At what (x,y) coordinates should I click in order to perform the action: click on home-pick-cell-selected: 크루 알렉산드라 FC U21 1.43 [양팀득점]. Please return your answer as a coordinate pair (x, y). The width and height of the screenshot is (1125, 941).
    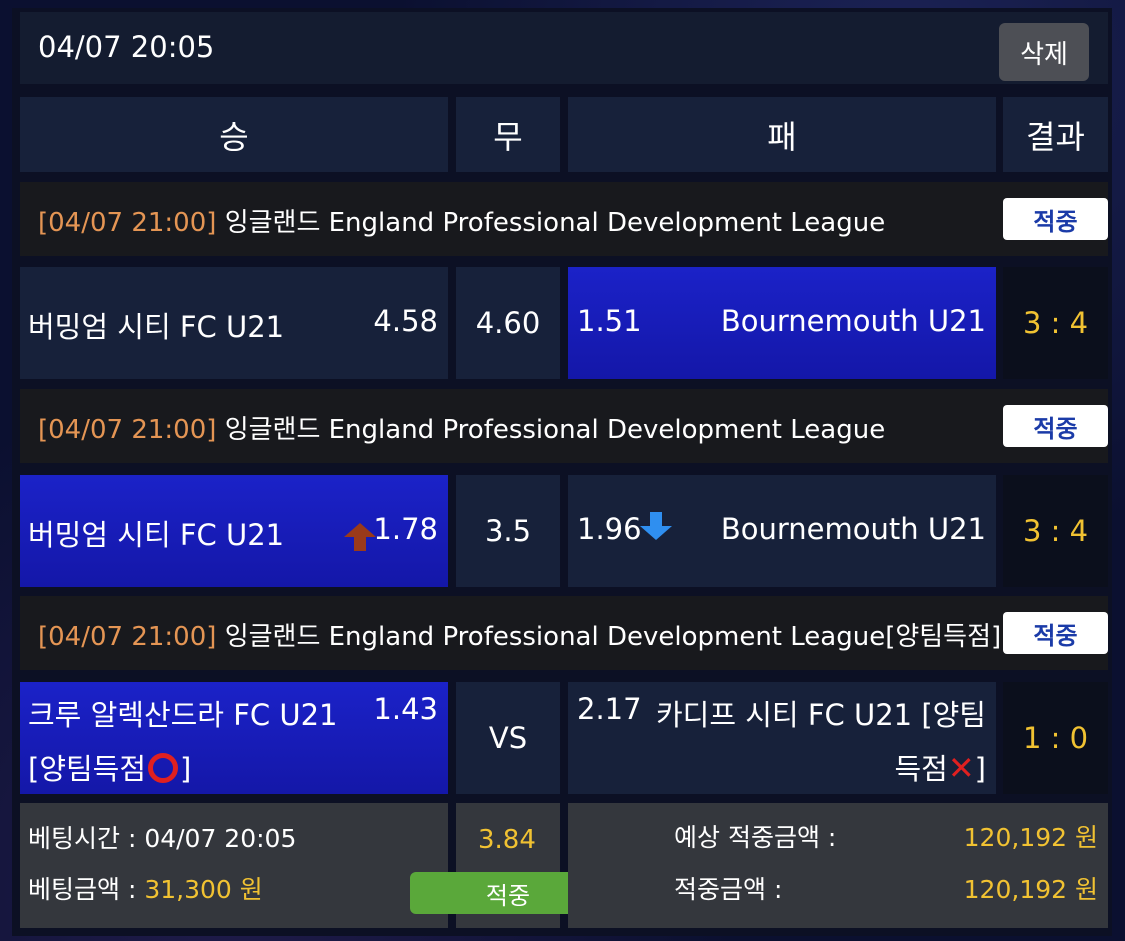
    Looking at the image, I should click on (234, 738).